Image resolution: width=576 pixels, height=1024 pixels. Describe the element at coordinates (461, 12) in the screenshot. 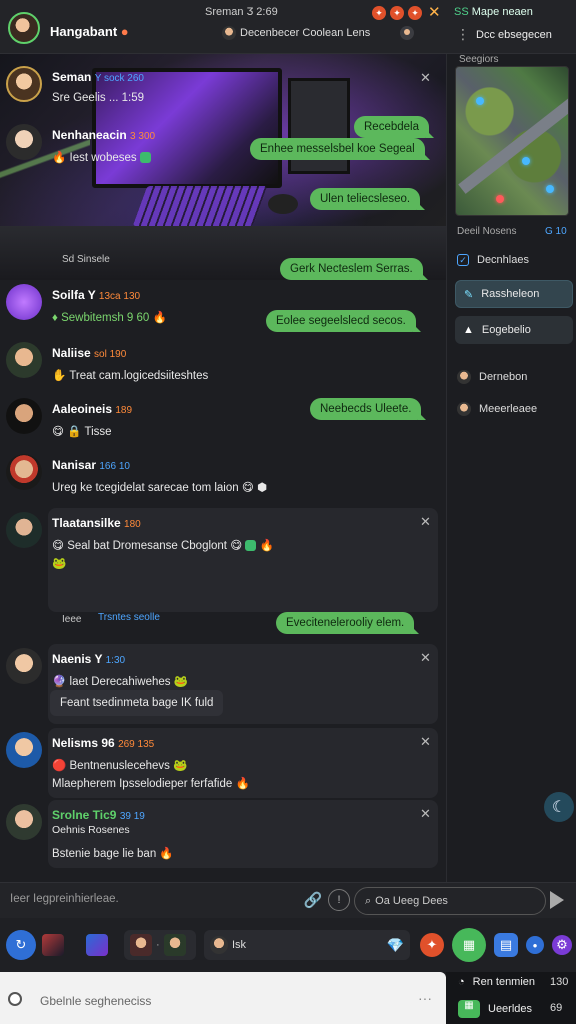

I see `status-prefix: ЅЅ` at that location.